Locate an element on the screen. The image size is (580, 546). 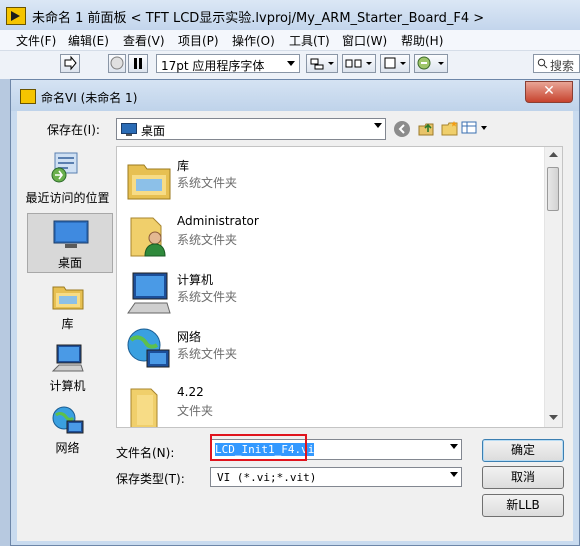
distribute-objects-button is located at coordinates (359, 63).